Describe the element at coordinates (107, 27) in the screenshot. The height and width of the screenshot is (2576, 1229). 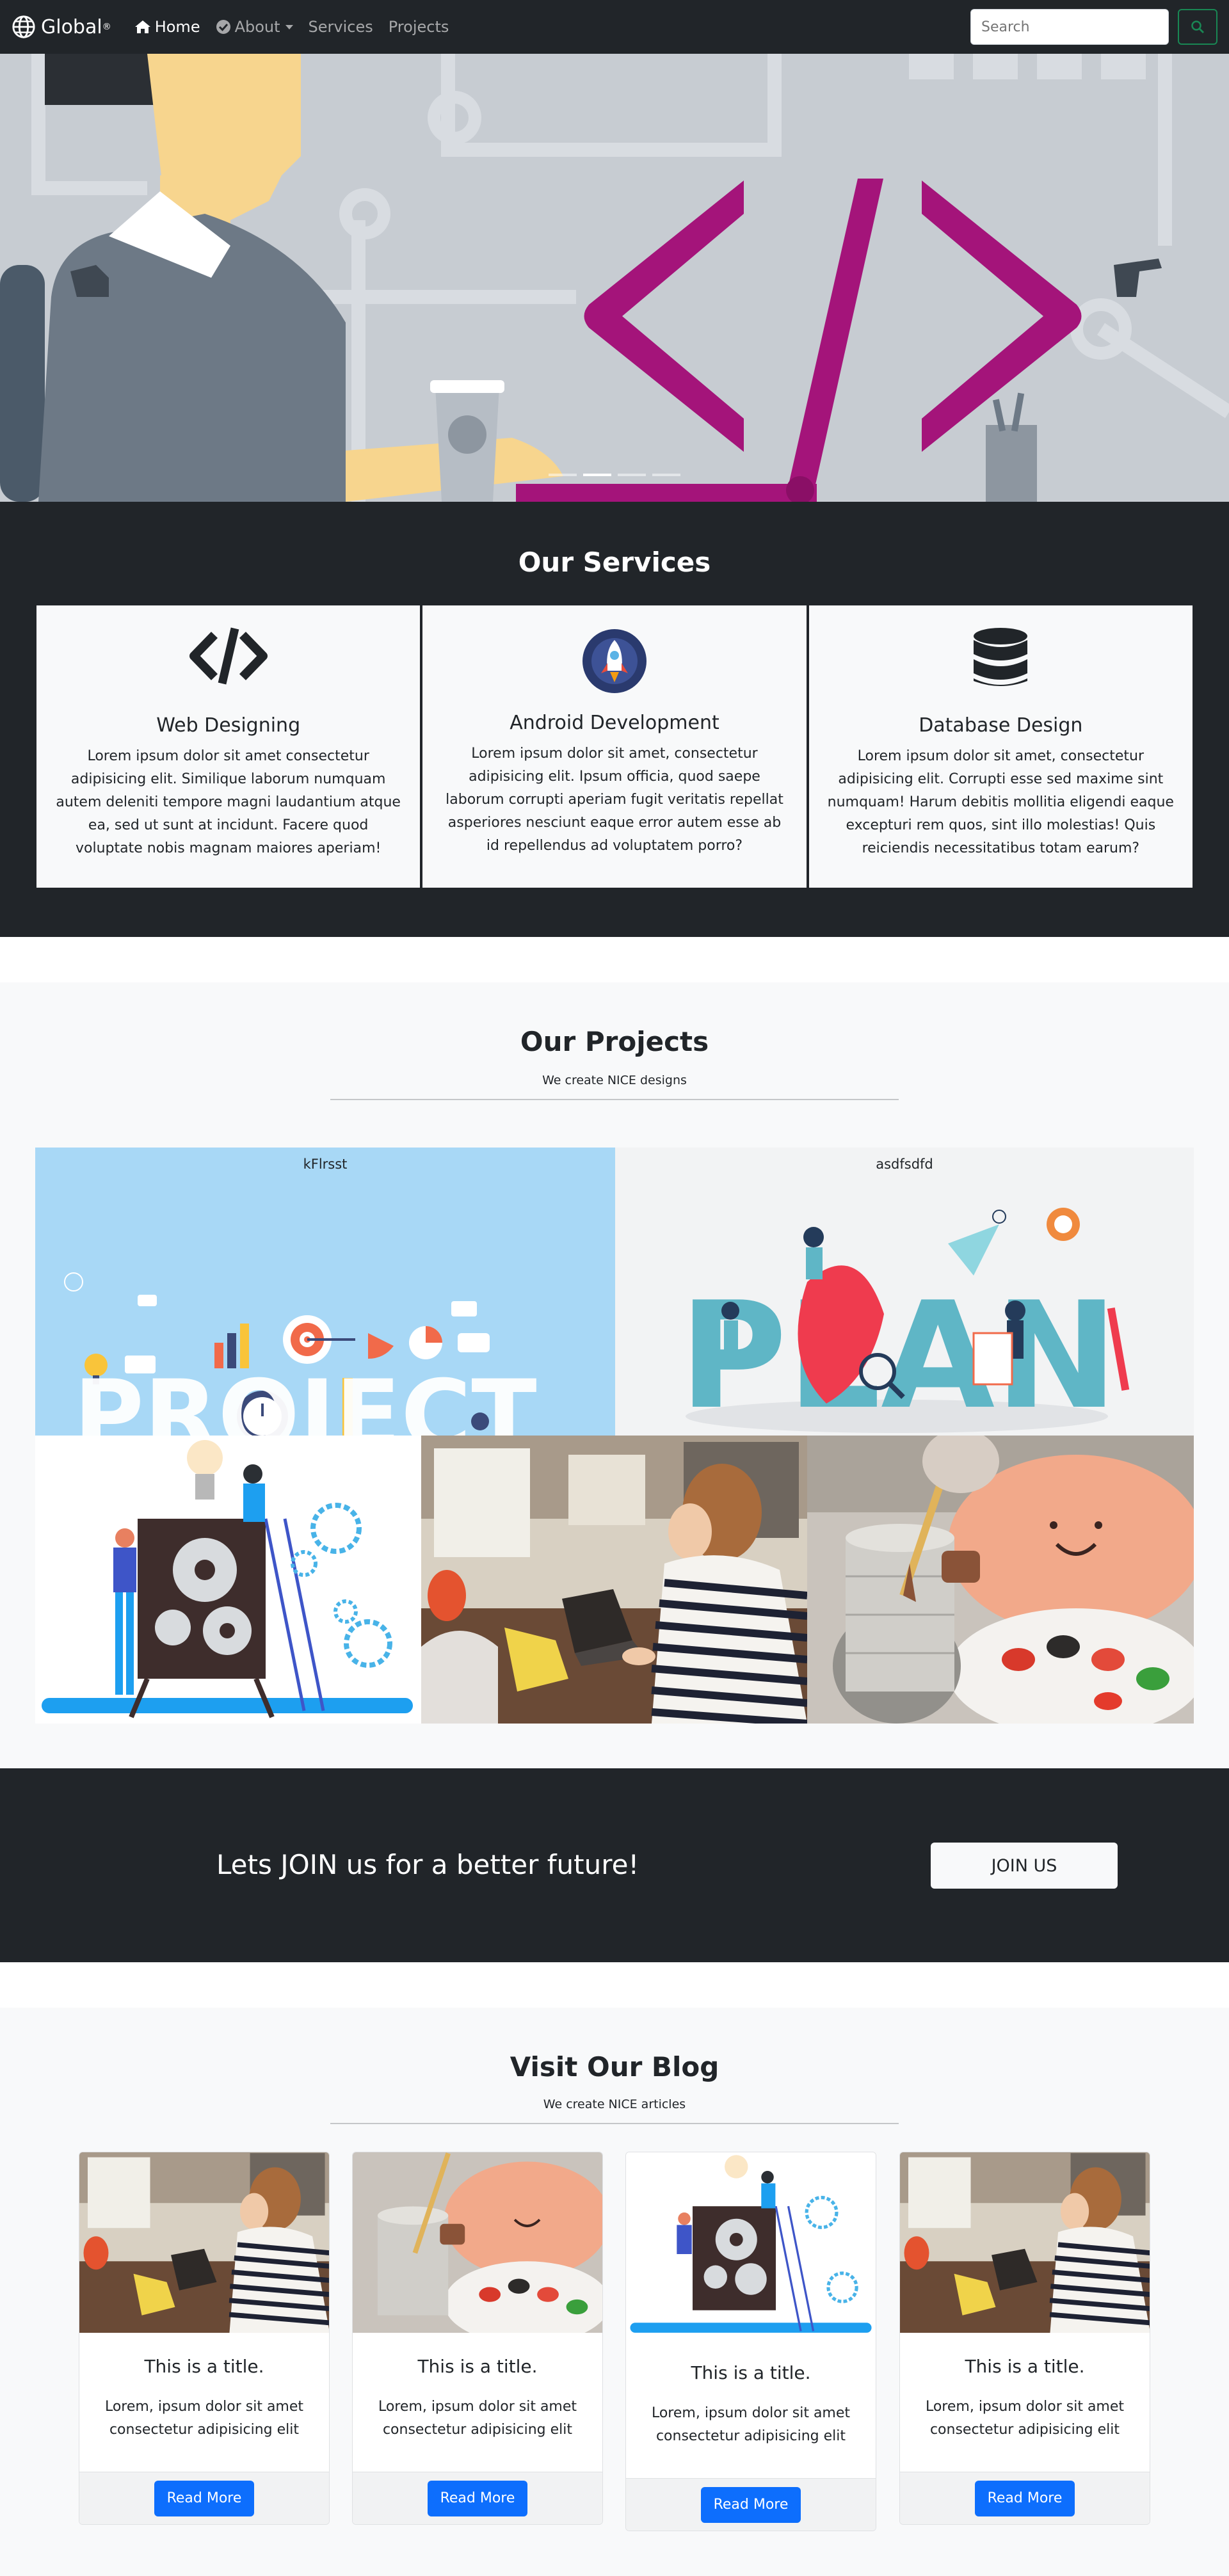
I see `registered-mark: ®` at that location.